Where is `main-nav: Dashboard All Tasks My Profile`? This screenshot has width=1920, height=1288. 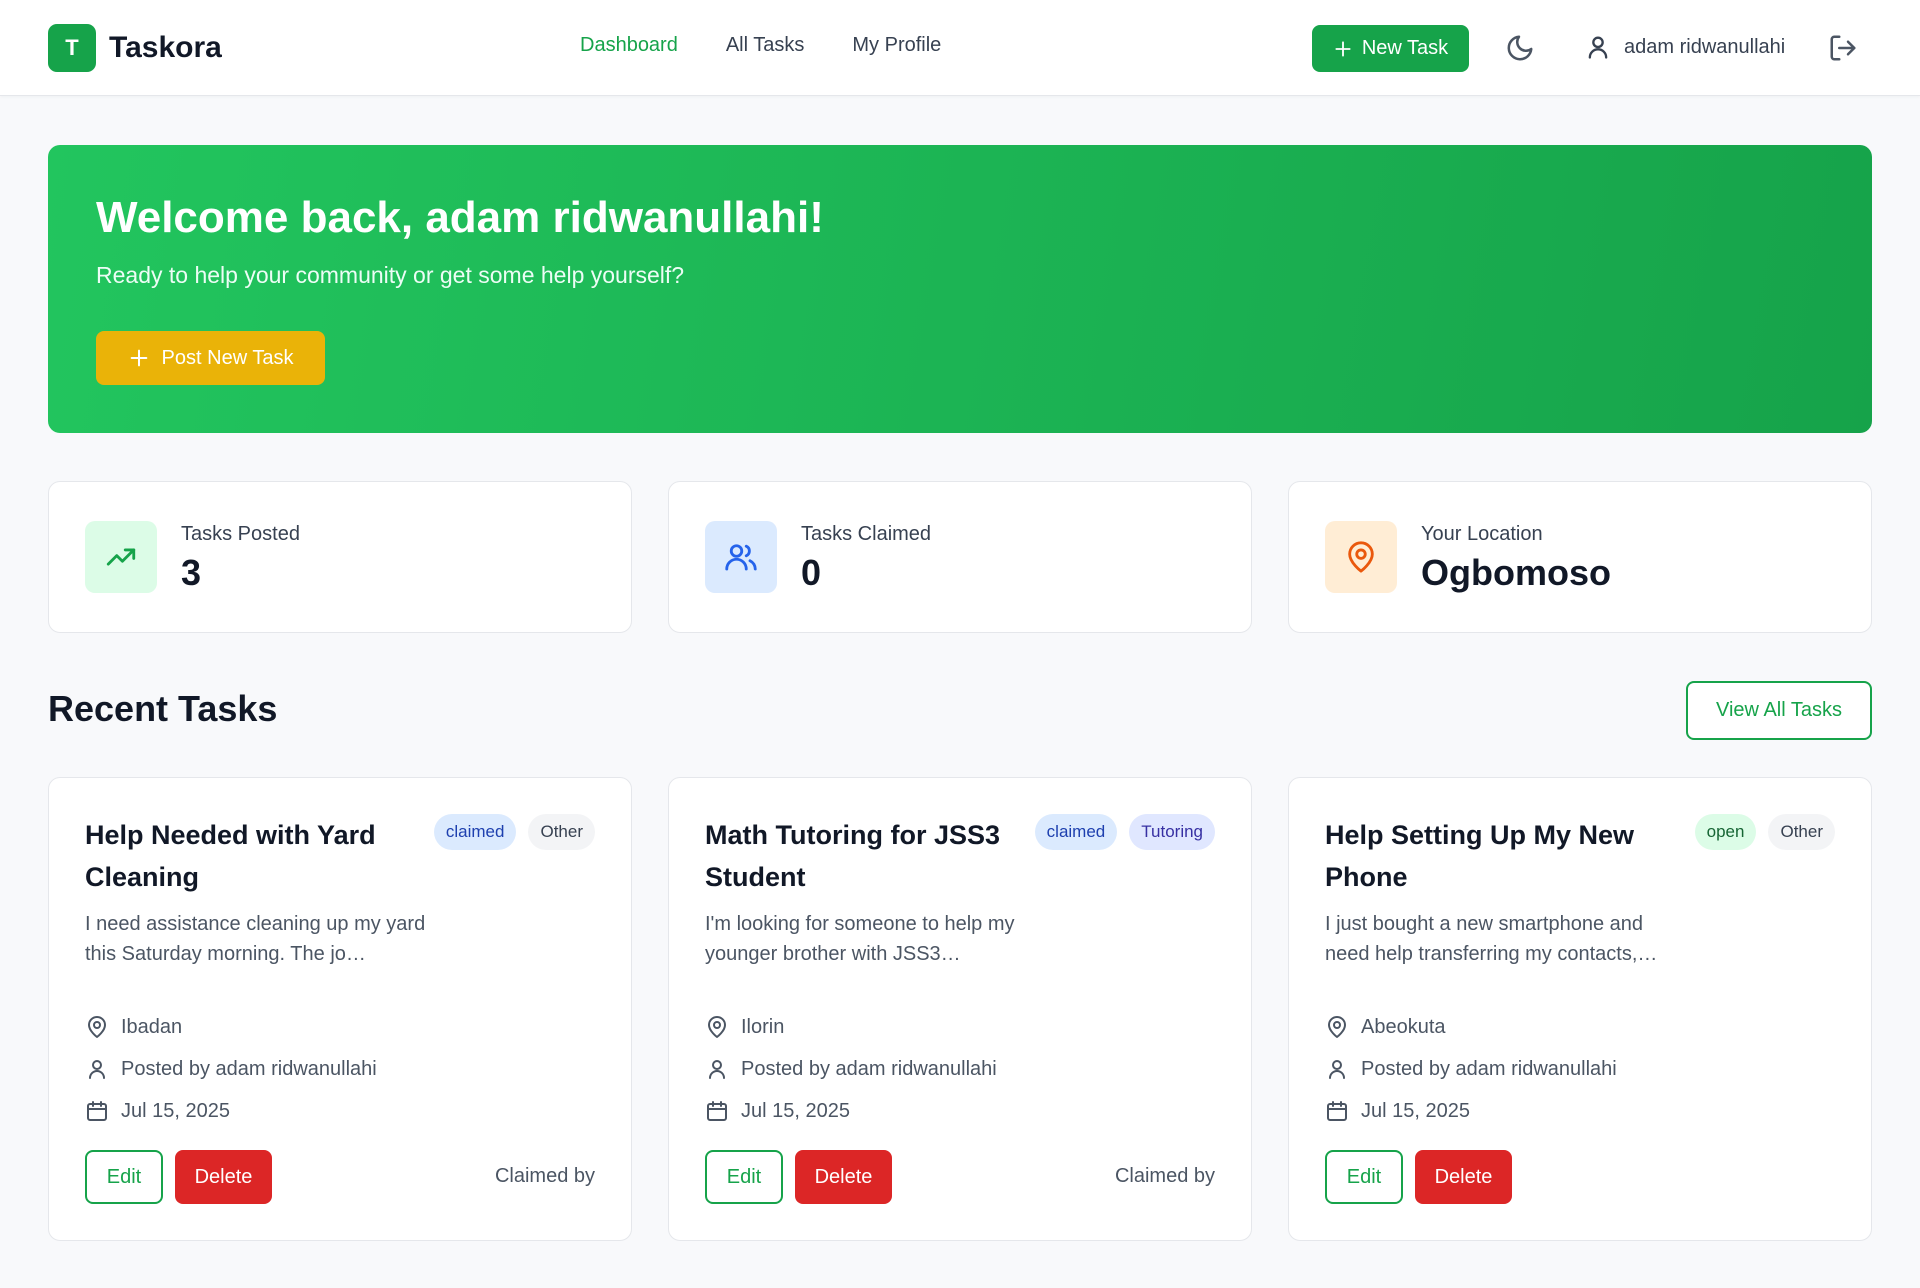 main-nav: Dashboard All Tasks My Profile is located at coordinates (760, 45).